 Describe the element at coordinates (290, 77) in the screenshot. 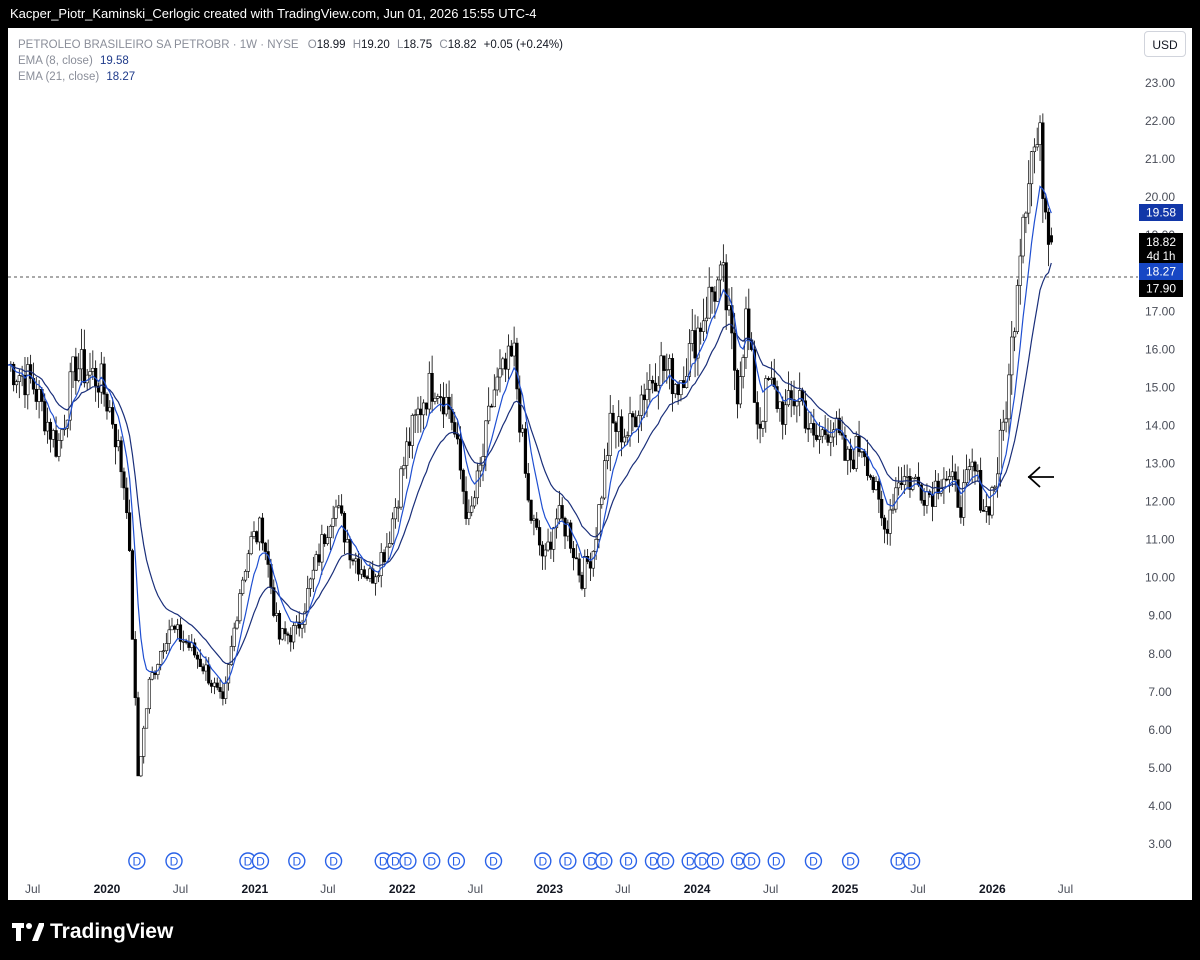

I see `ema21-legend-row: EMA (21, close) 18.27` at that location.